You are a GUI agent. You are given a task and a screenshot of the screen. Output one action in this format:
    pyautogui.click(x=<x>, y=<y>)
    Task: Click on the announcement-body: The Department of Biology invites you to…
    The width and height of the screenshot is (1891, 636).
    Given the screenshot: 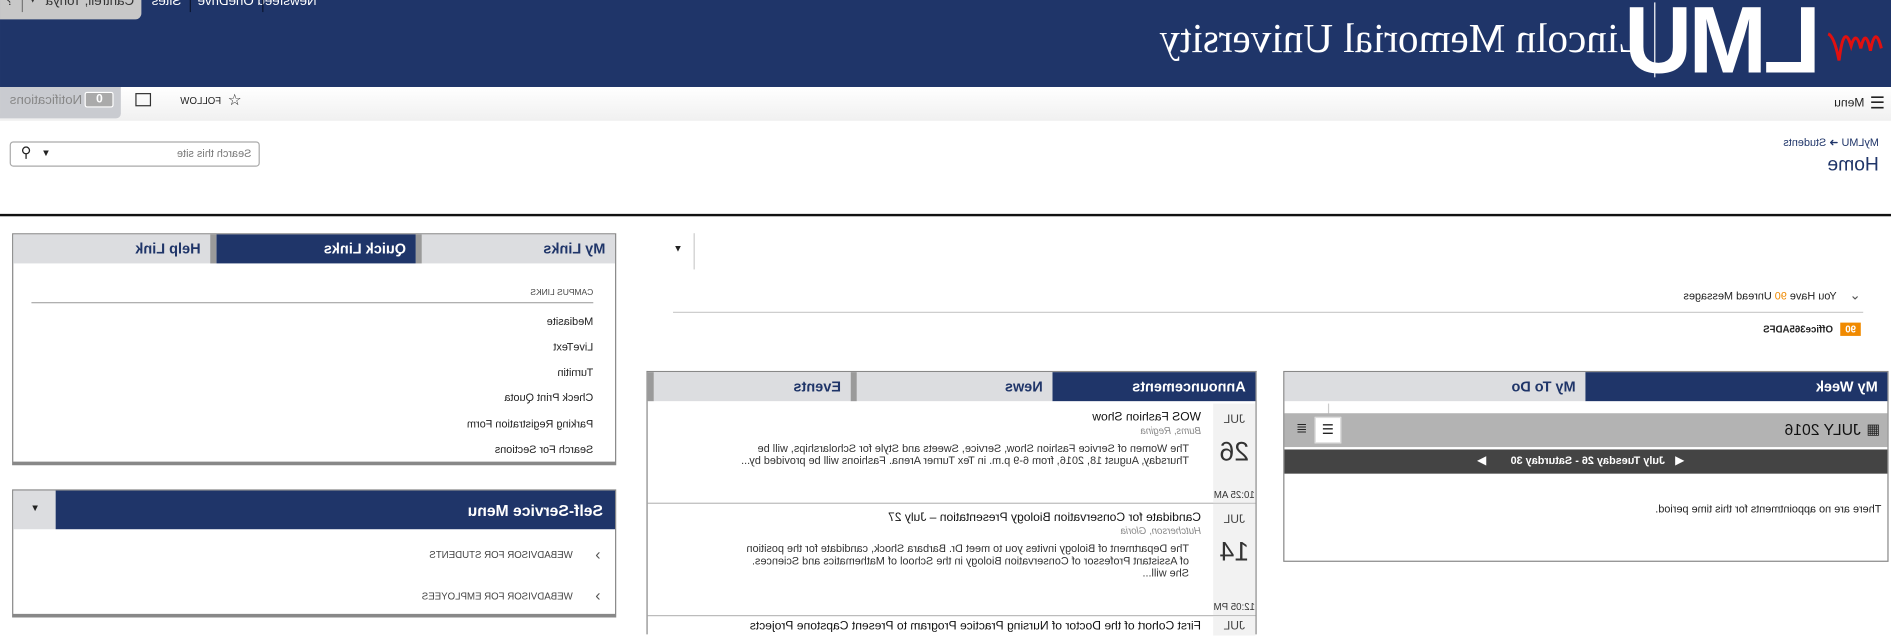 What is the action you would take?
    pyautogui.click(x=967, y=560)
    